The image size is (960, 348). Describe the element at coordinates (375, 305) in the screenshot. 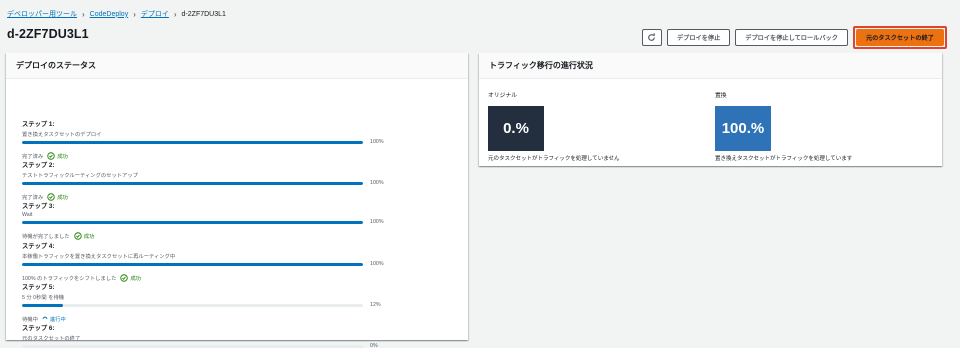

I see `progress-percentage: 12%` at that location.